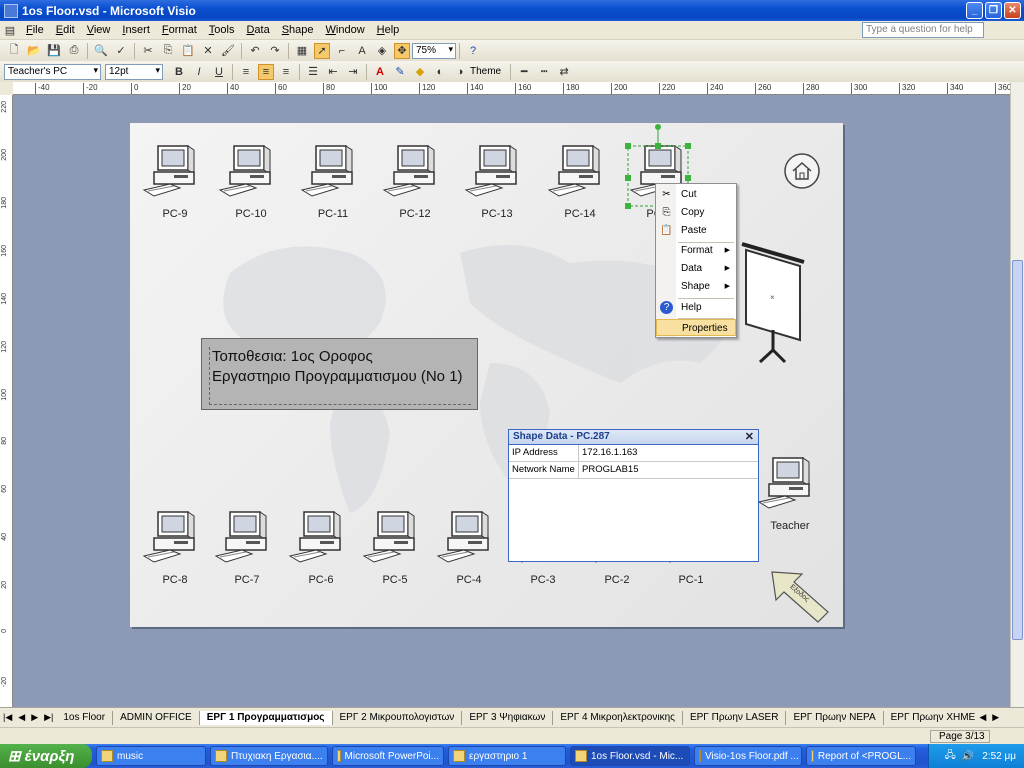 The image size is (1024, 768). What do you see at coordinates (696, 230) in the screenshot?
I see `ctx-paste: 📋 Paste` at bounding box center [696, 230].